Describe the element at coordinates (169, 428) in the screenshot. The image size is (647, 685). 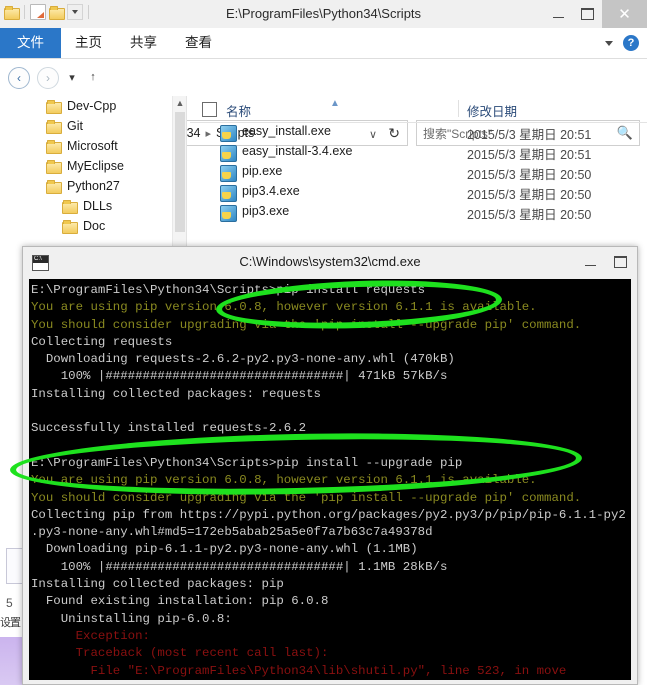
I see `console-line: Successfully installed requests-2.6.2` at that location.